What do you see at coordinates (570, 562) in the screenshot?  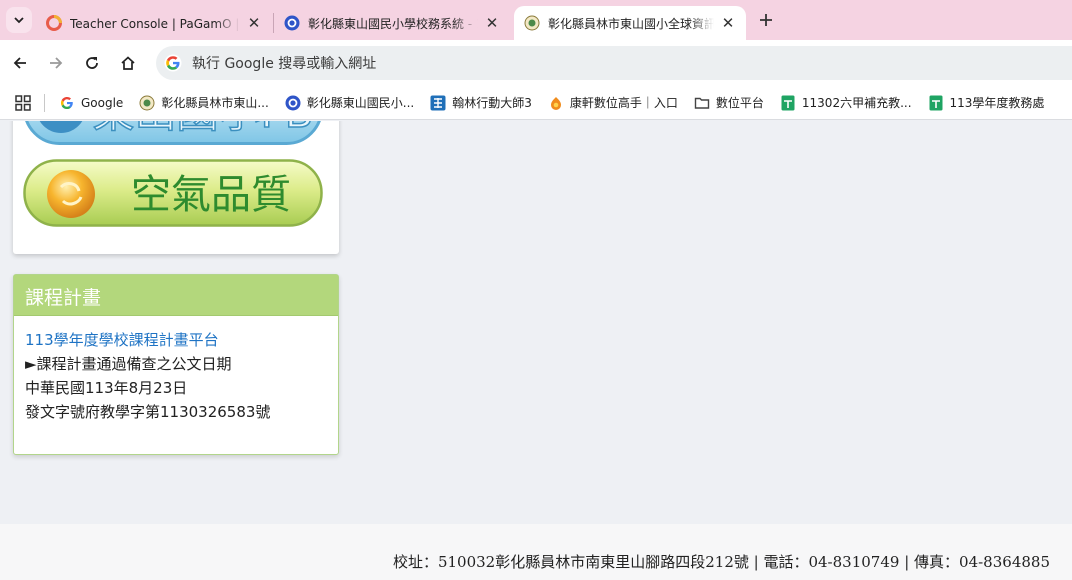 I see `footer-address: 校址：510032彰化縣員林市南東里山腳路四段212號` at bounding box center [570, 562].